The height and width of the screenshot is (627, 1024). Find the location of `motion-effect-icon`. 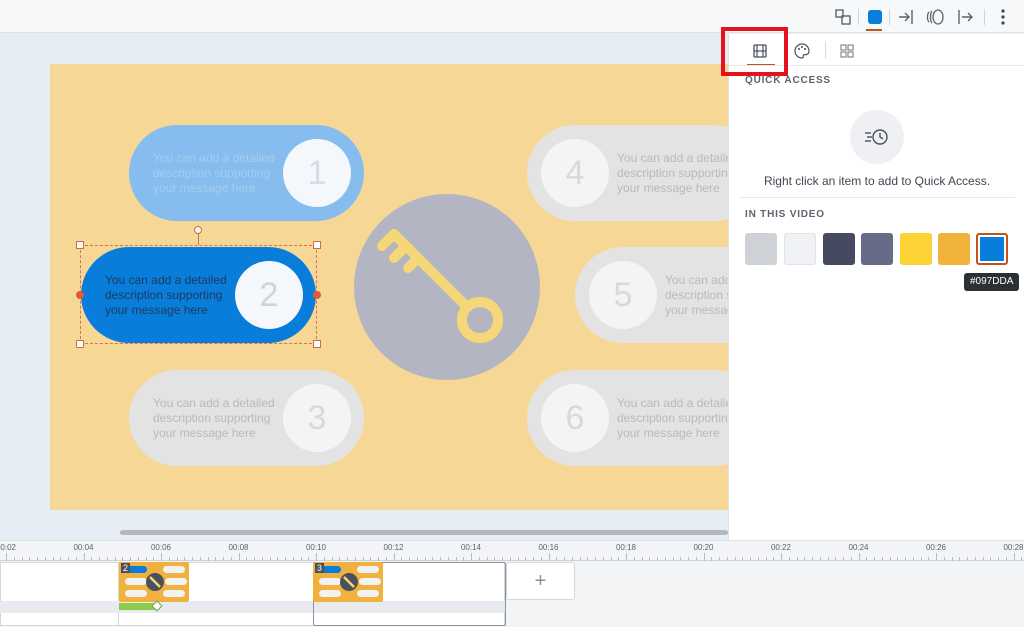

motion-effect-icon is located at coordinates (936, 17).